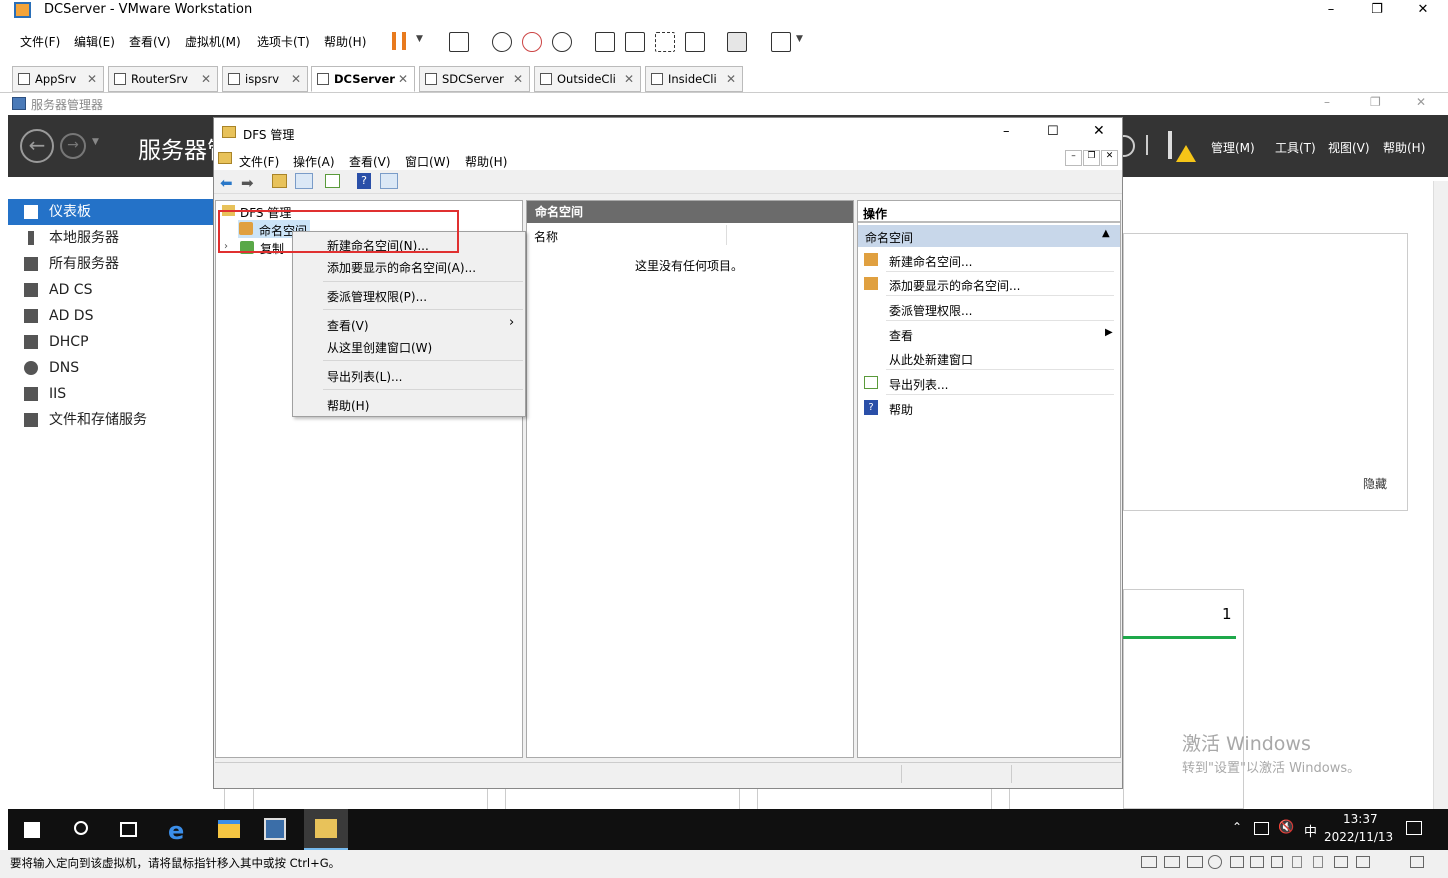  Describe the element at coordinates (1358, 837) in the screenshot. I see `clock-date: 2022/11/13` at that location.